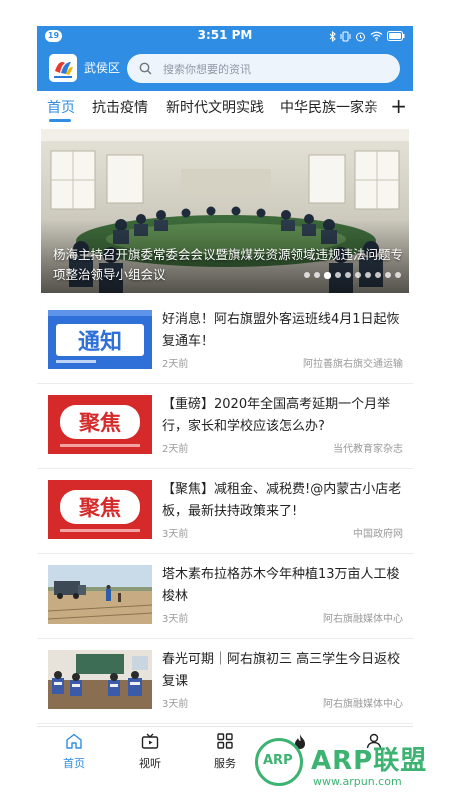  What do you see at coordinates (367, 36) in the screenshot?
I see `status-icons` at bounding box center [367, 36].